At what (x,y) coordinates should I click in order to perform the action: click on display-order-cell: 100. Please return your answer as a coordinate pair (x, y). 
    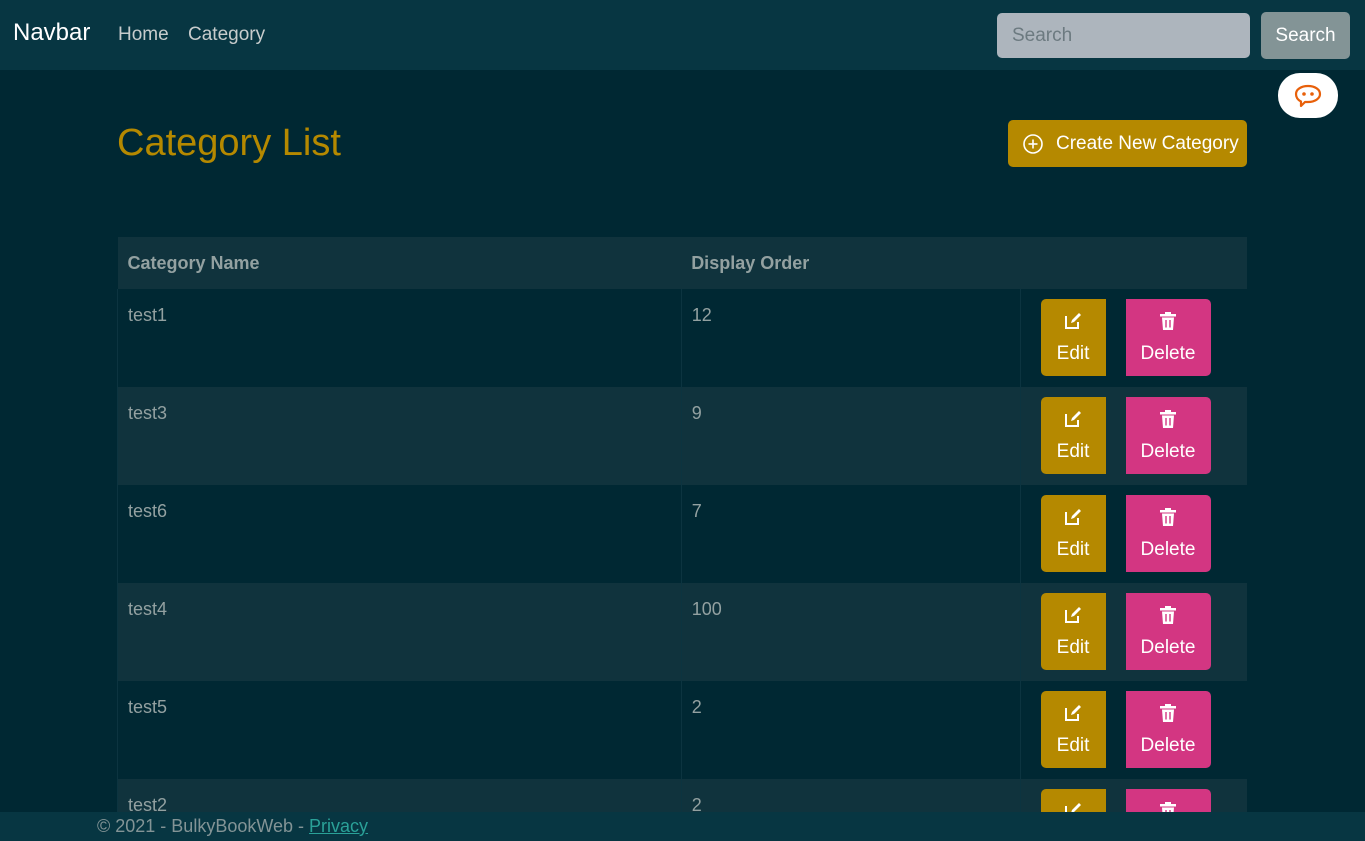
    Looking at the image, I should click on (850, 632).